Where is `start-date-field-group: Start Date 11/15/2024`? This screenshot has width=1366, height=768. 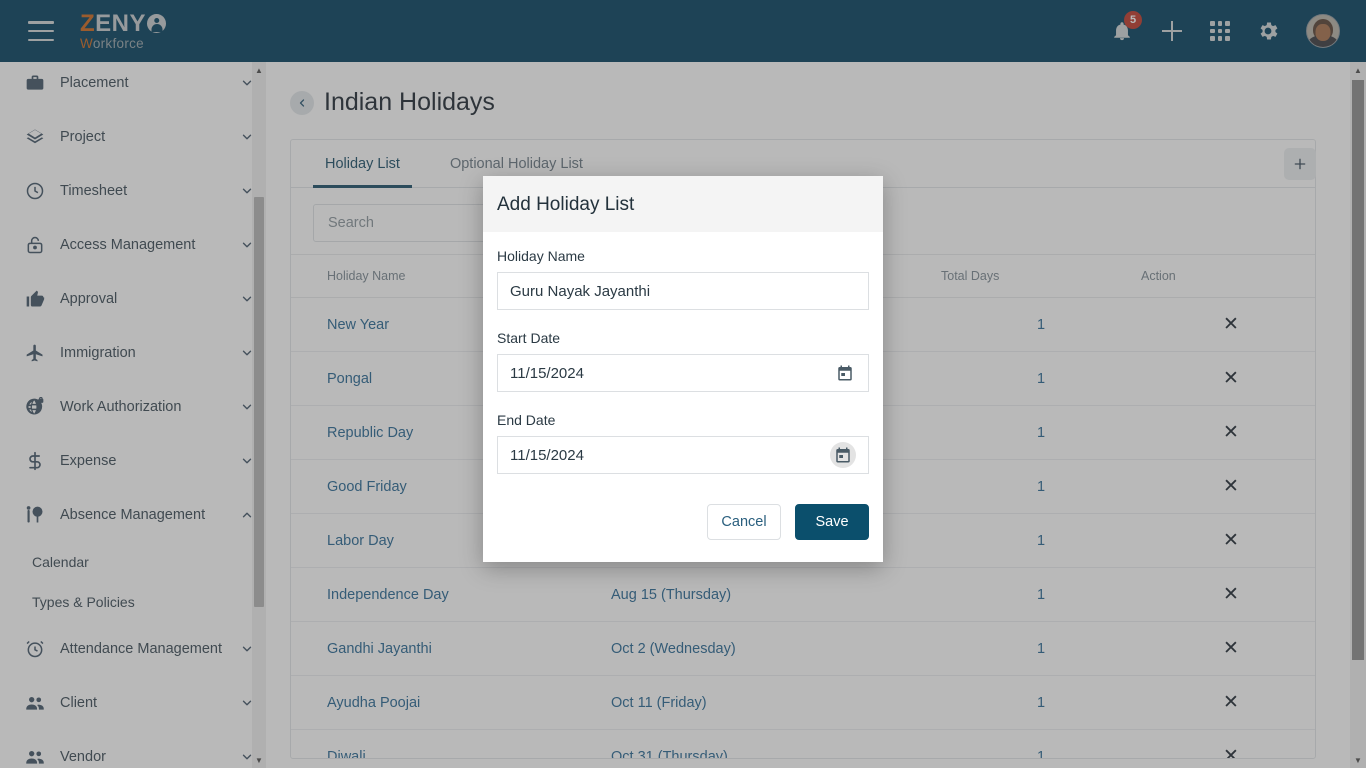
start-date-field-group: Start Date 11/15/2024 is located at coordinates (683, 361).